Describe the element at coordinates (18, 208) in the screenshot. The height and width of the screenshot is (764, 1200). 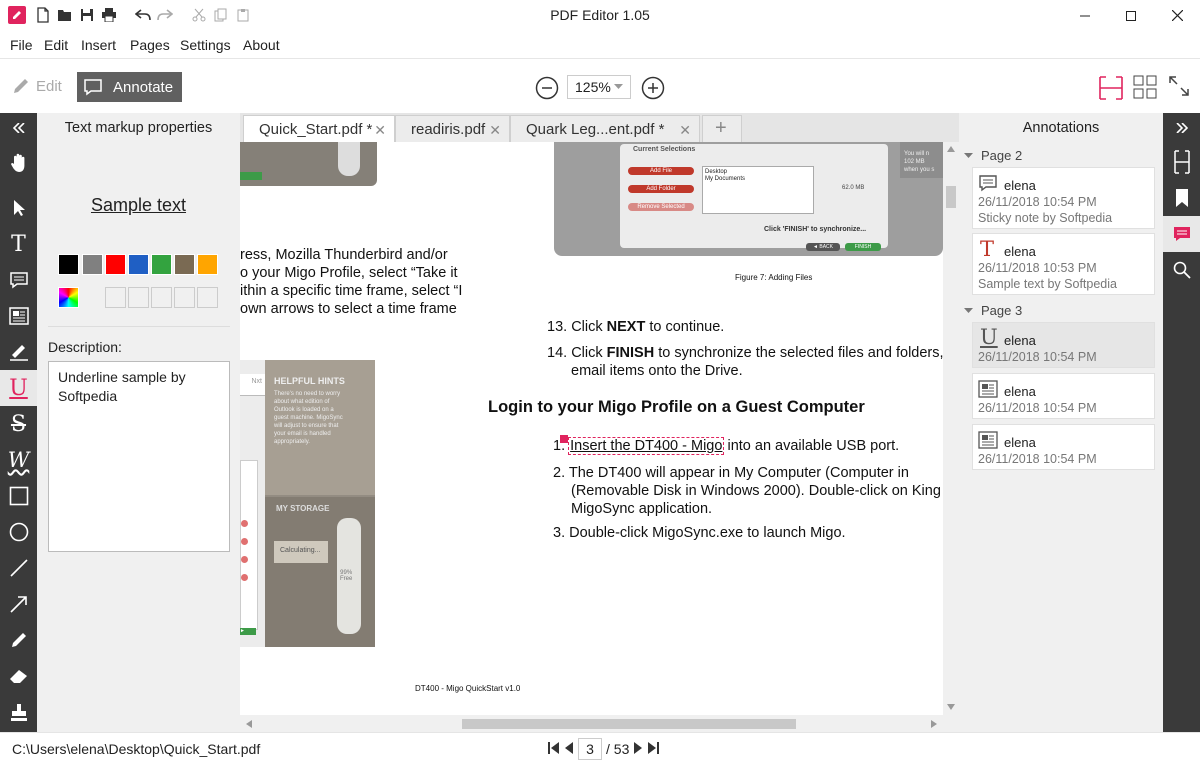
I see `select-tool-icon` at that location.